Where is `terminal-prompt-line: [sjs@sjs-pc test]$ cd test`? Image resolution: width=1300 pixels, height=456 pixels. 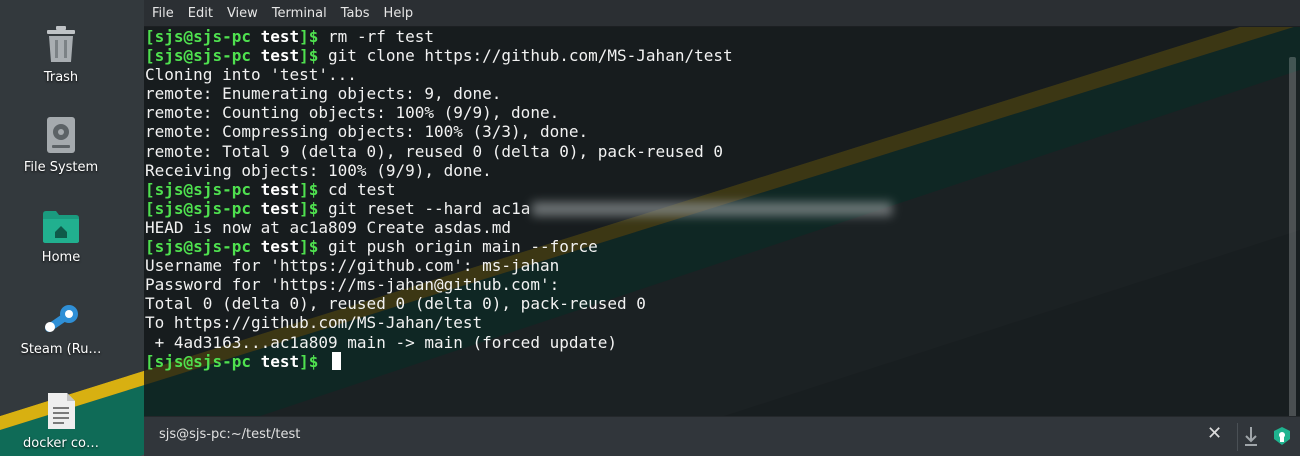
terminal-prompt-line: [sjs@sjs-pc test]$ cd test is located at coordinates (518, 189).